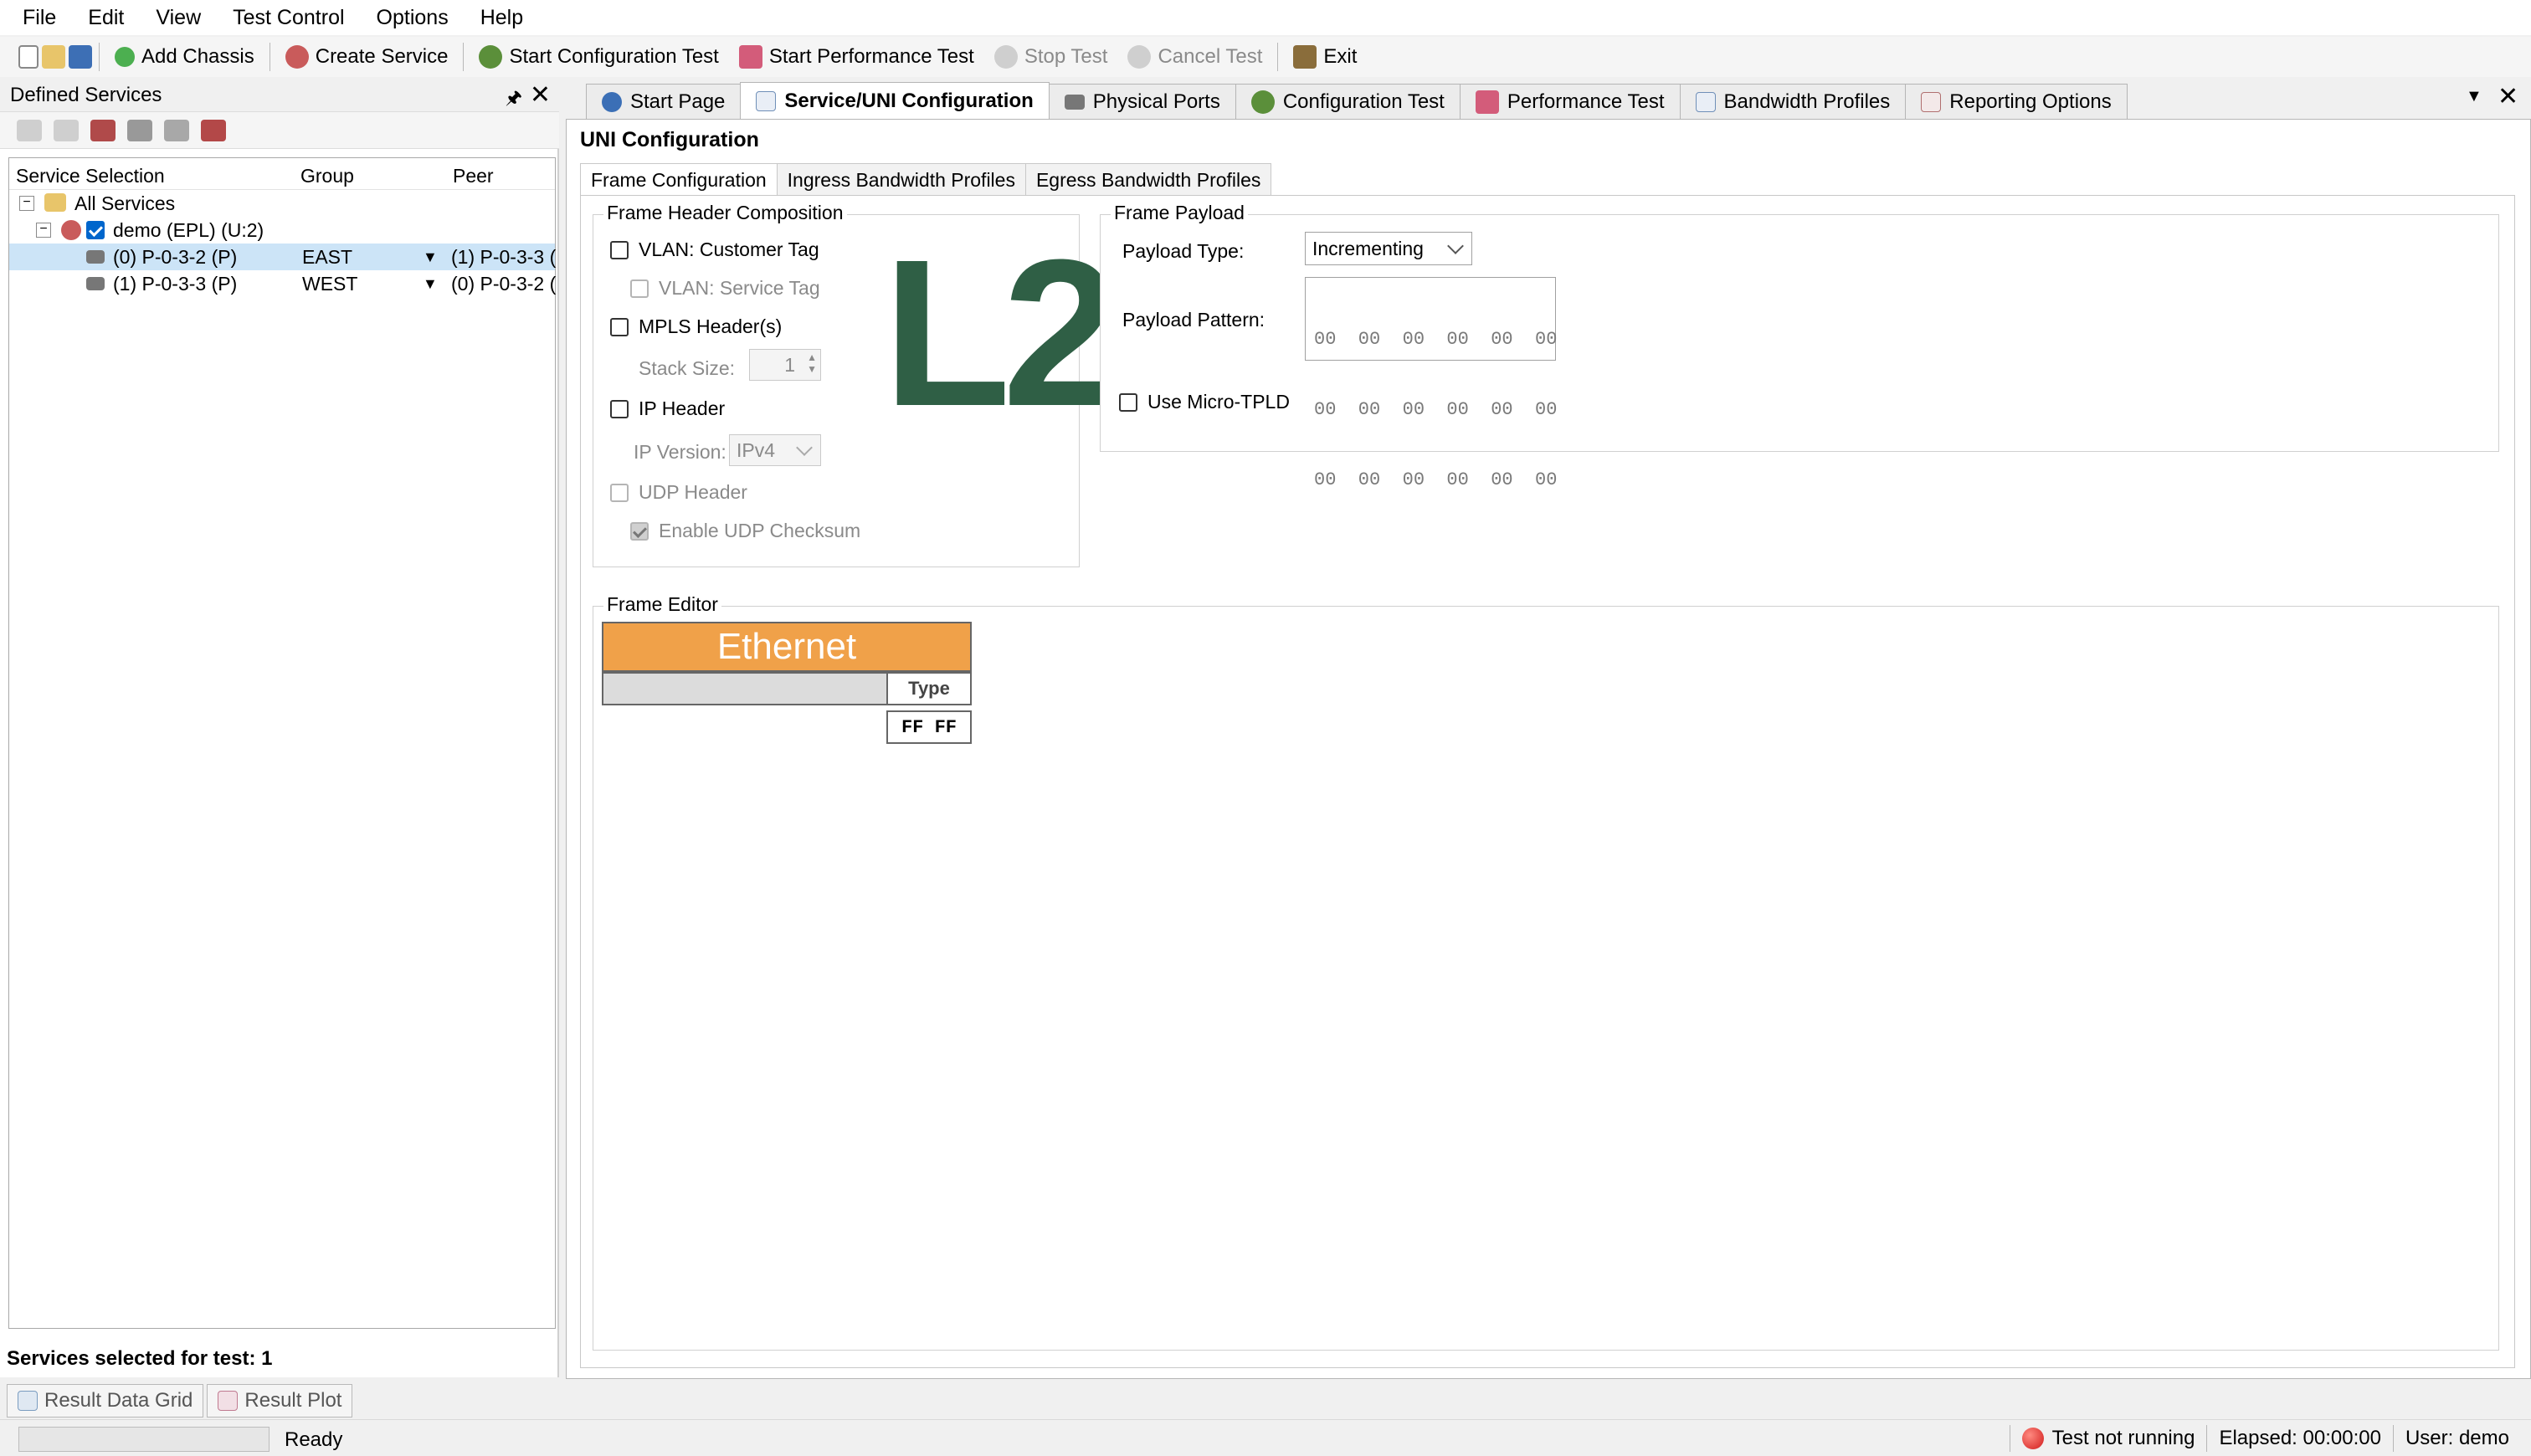 This screenshot has width=2531, height=1456. I want to click on swap-service-icon, so click(213, 130).